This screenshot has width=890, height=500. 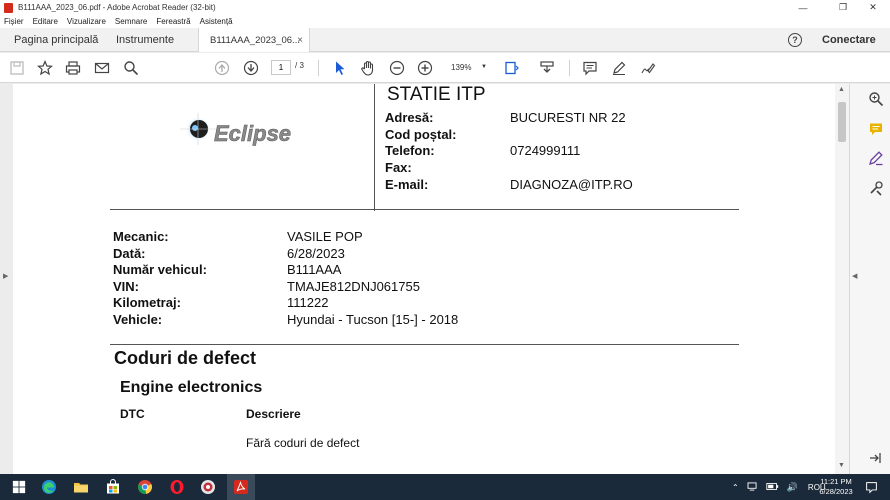 I want to click on page-number-input, so click(x=281, y=67).